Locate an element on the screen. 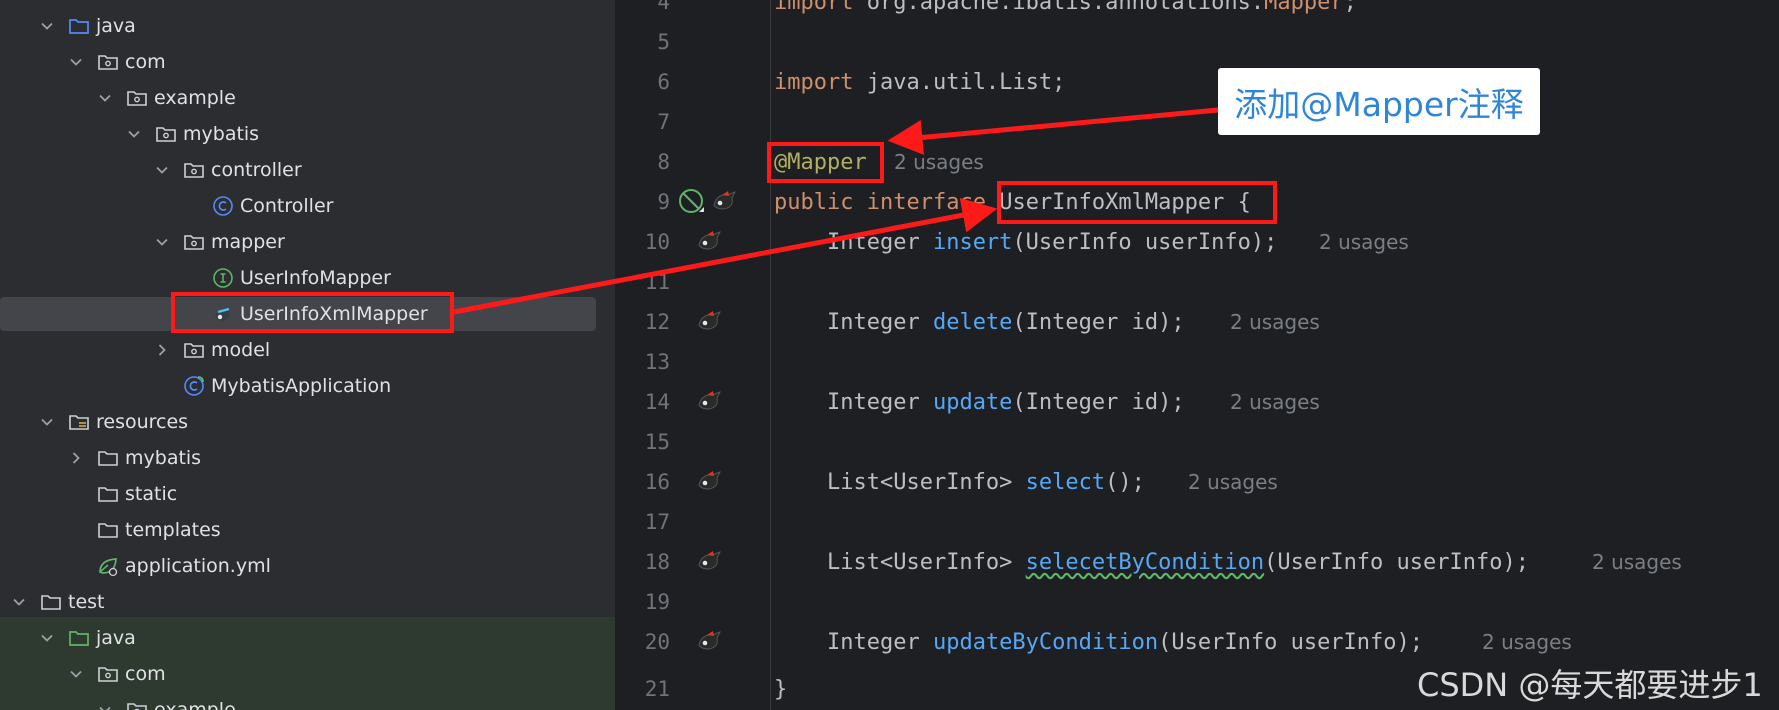  tree-item-resources: resources is located at coordinates (307, 422).